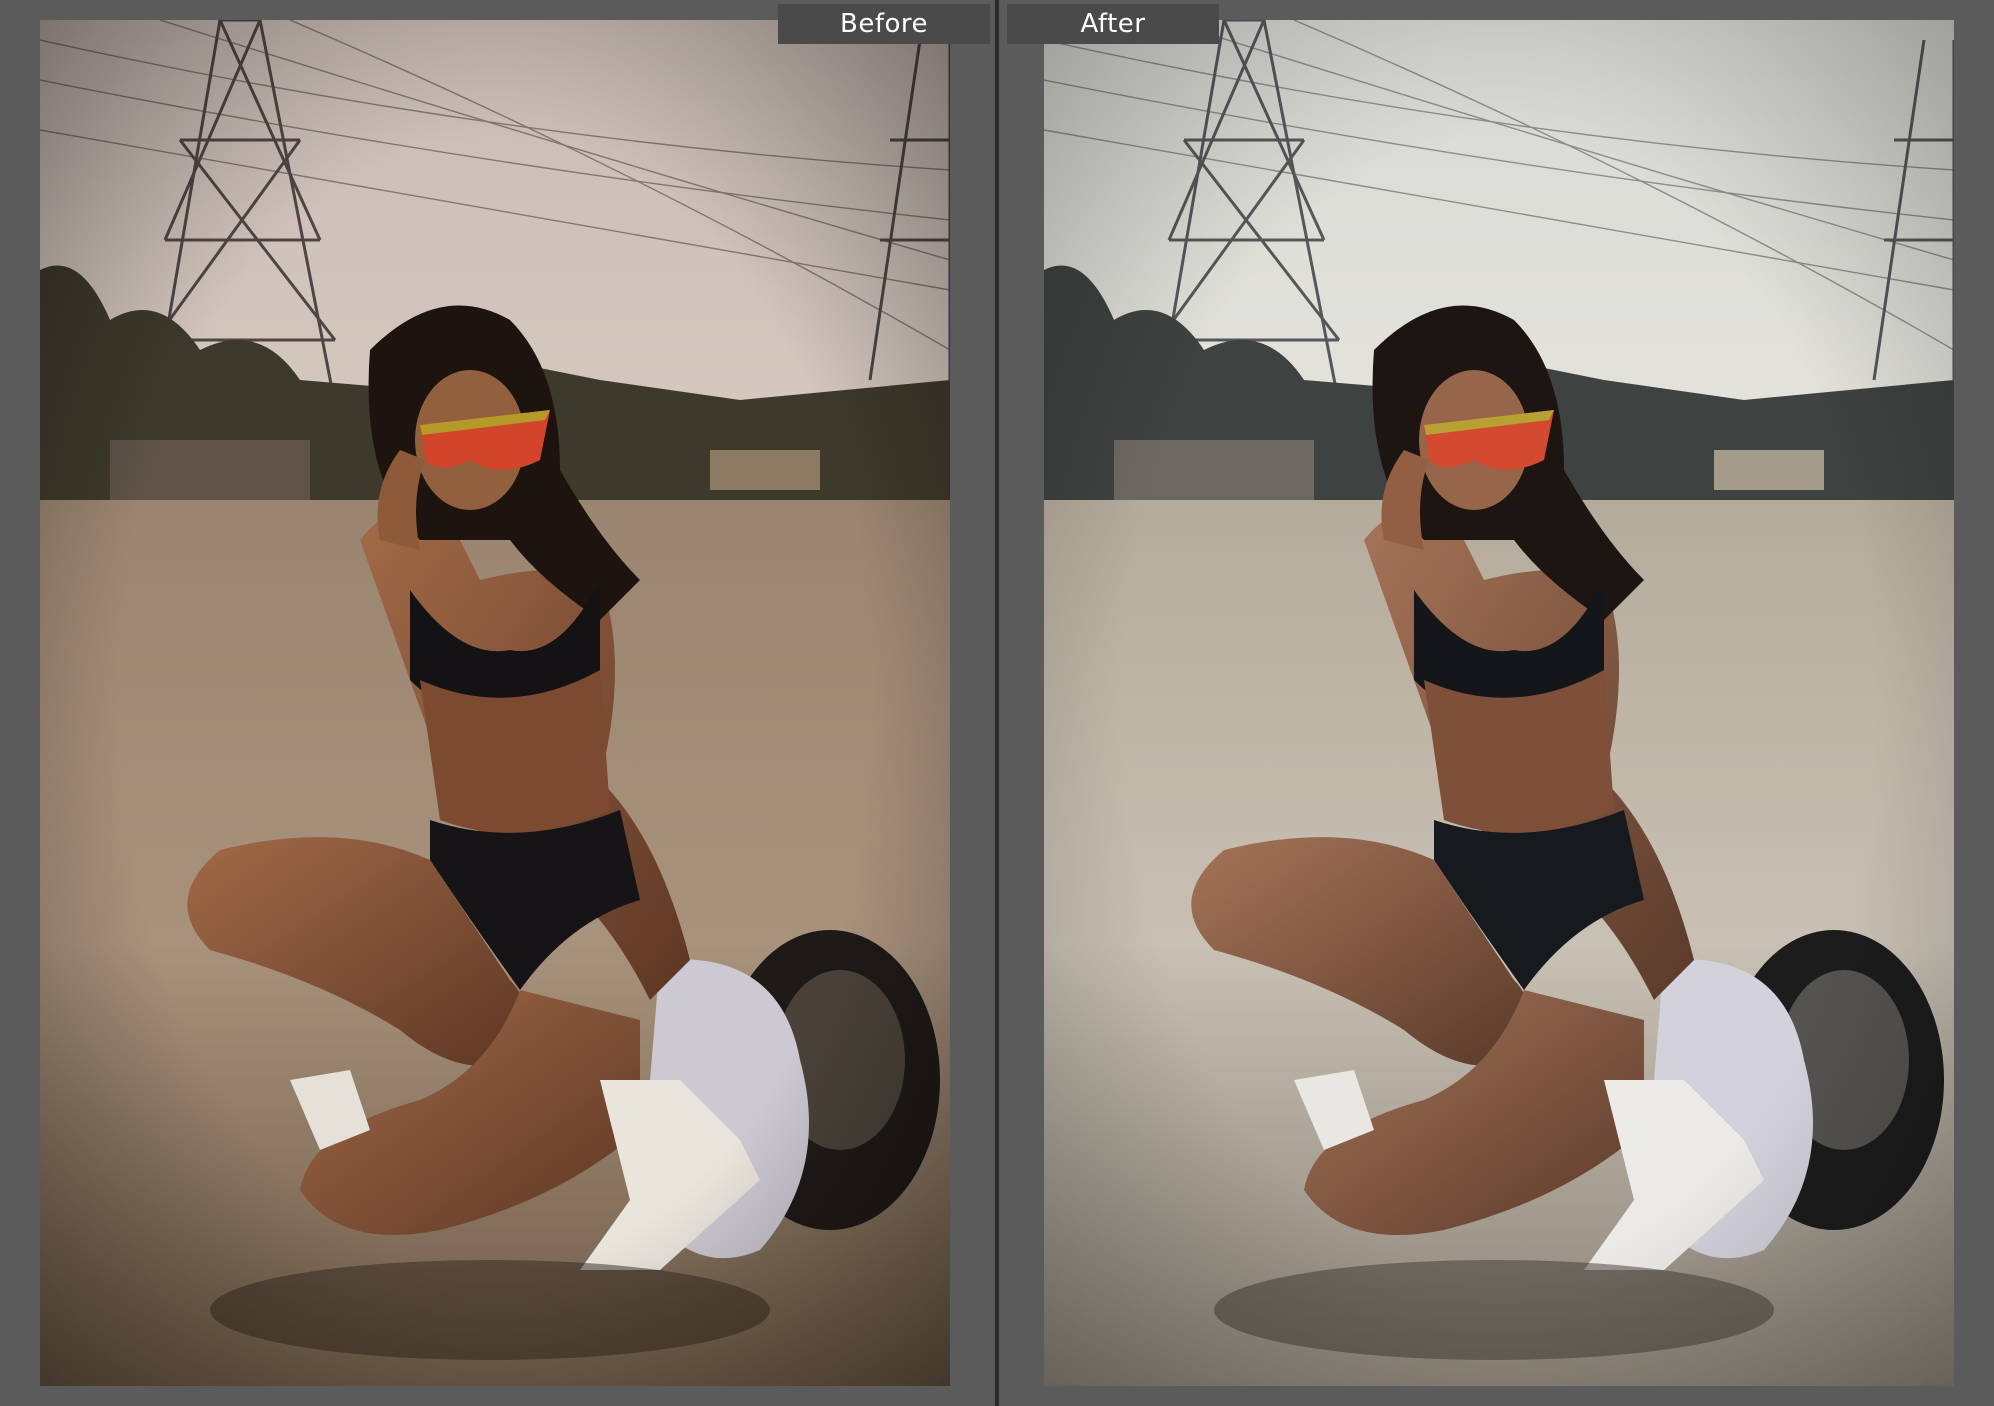  Describe the element at coordinates (1113, 24) in the screenshot. I see `after-label: After` at that location.